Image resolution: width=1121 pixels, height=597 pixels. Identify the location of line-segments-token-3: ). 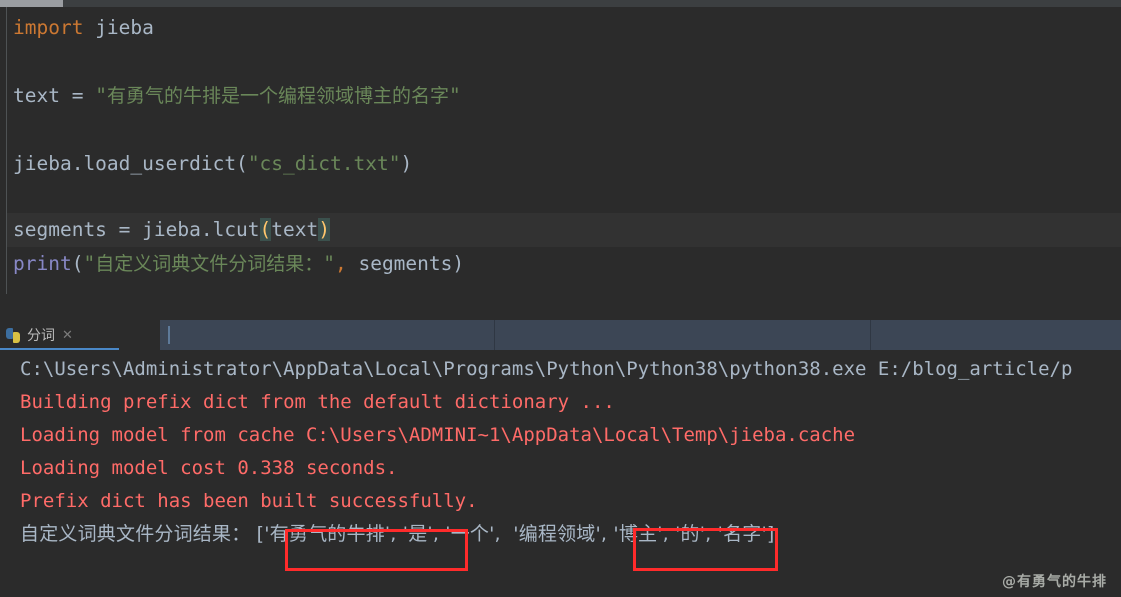
(324, 229).